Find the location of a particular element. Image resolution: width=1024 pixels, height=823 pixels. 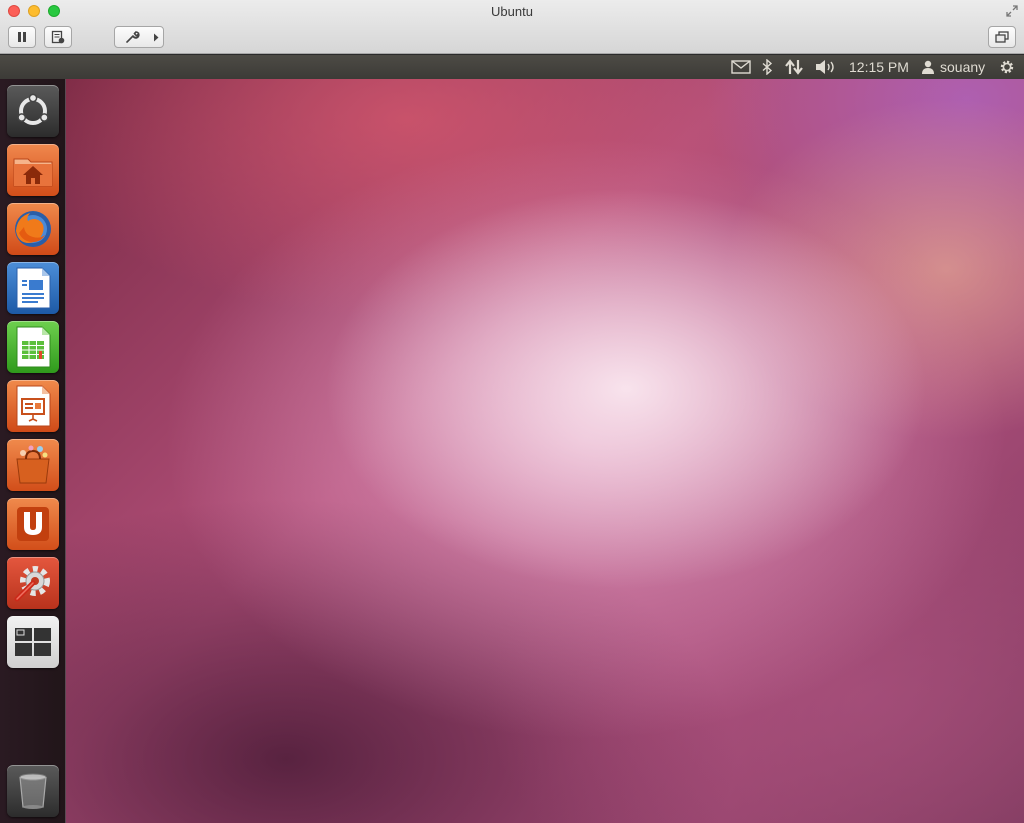

launcher-libreoffice-calc is located at coordinates (33, 347).